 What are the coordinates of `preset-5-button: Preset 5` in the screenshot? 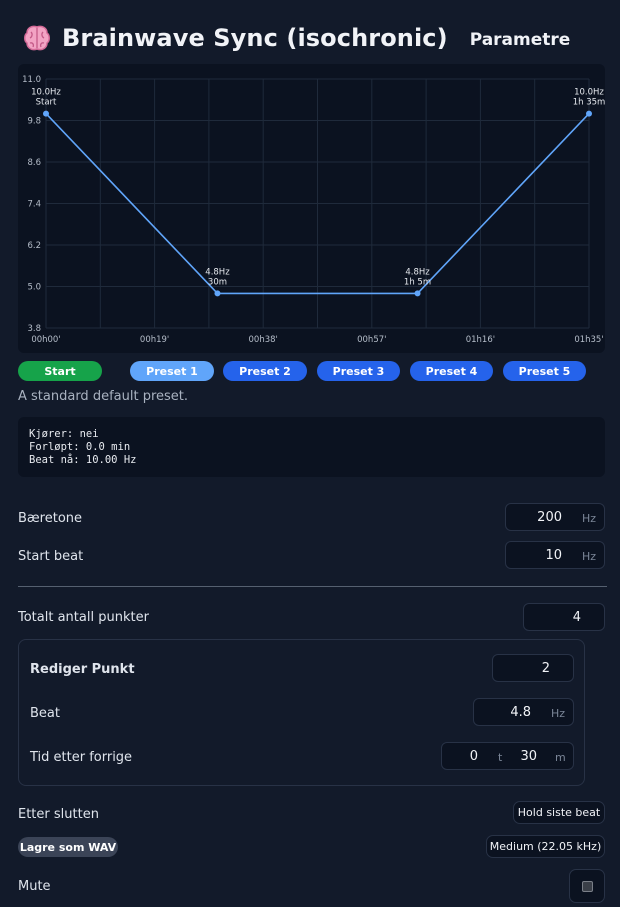 It's located at (544, 371).